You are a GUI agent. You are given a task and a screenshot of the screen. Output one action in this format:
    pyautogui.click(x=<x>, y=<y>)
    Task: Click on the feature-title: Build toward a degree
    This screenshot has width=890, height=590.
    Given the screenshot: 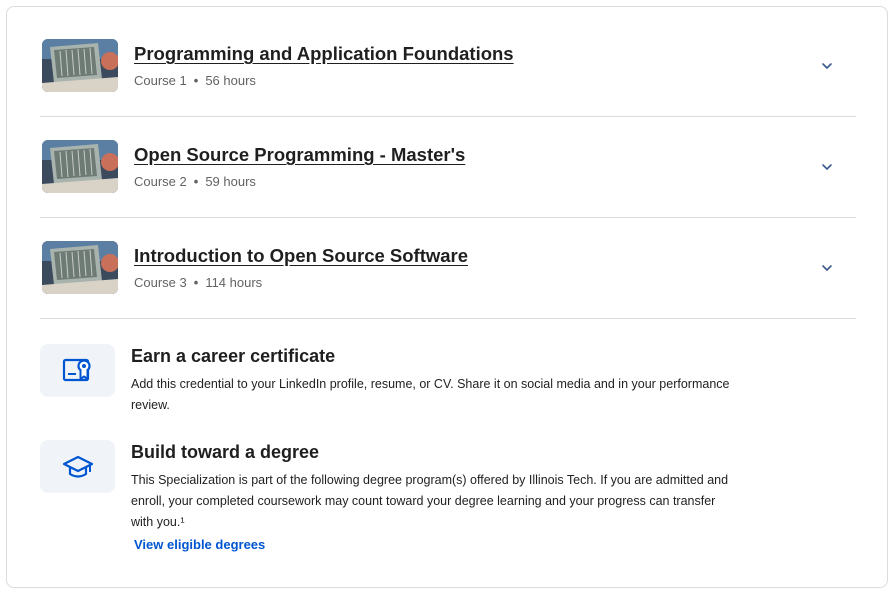 What is the action you would take?
    pyautogui.click(x=225, y=452)
    